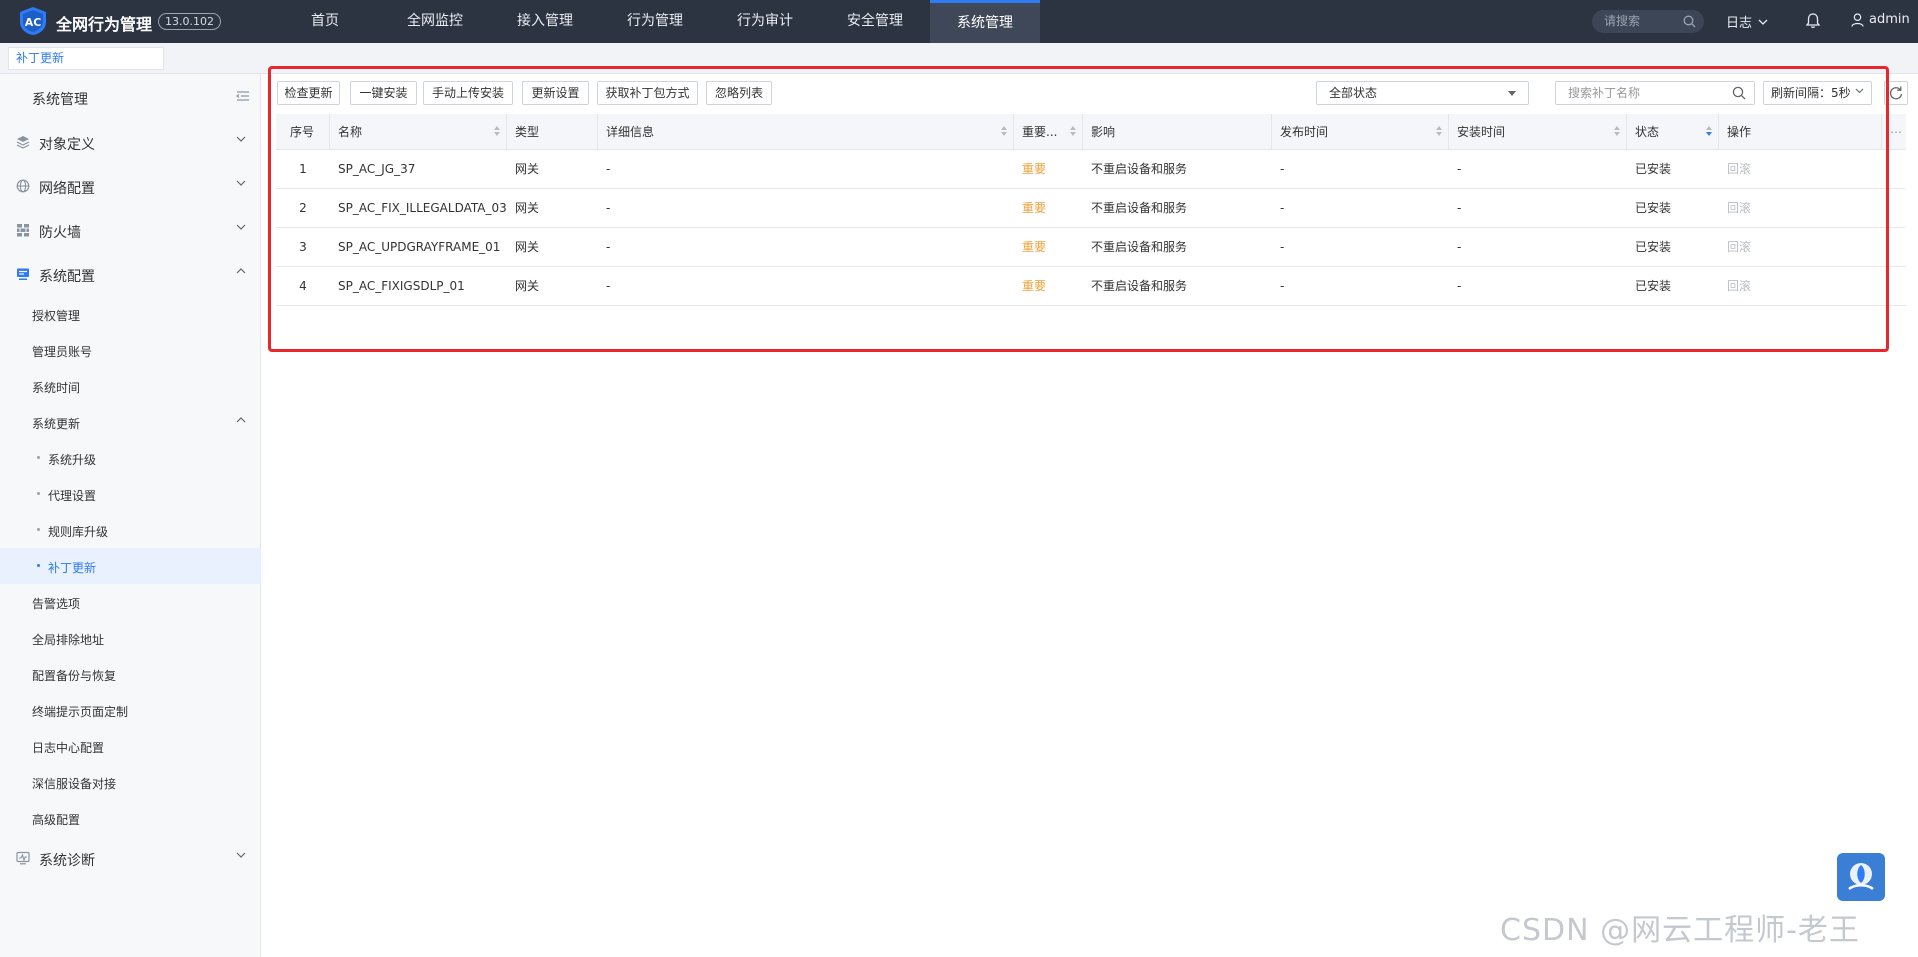 Image resolution: width=1918 pixels, height=957 pixels. Describe the element at coordinates (1673, 132) in the screenshot. I see `column-header-status: 状态` at that location.